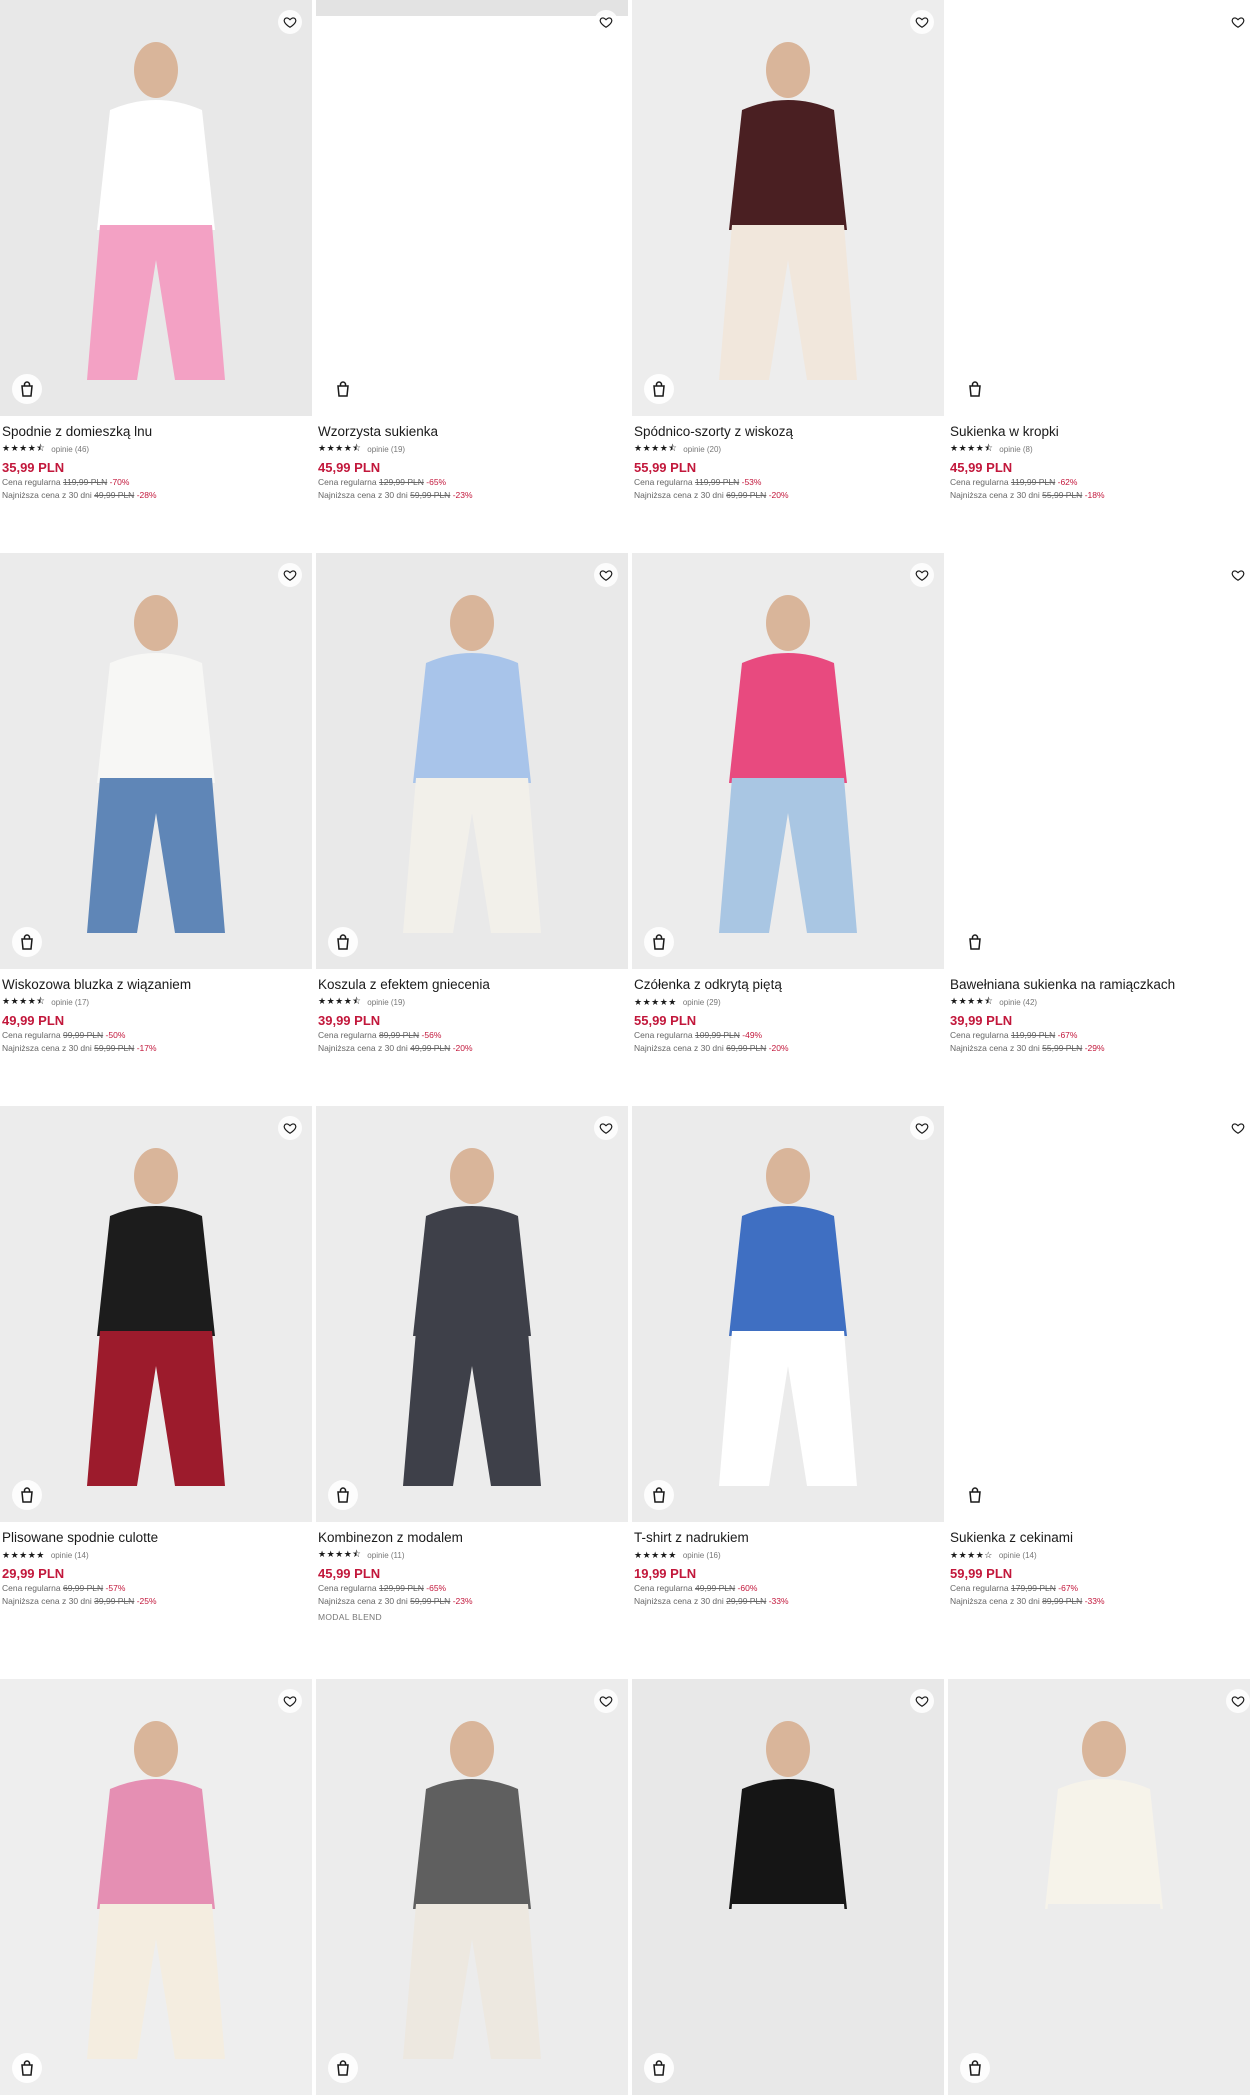 The width and height of the screenshot is (1250, 2095). Describe the element at coordinates (1067, 1035) in the screenshot. I see `regular-price-discount: -67%` at that location.